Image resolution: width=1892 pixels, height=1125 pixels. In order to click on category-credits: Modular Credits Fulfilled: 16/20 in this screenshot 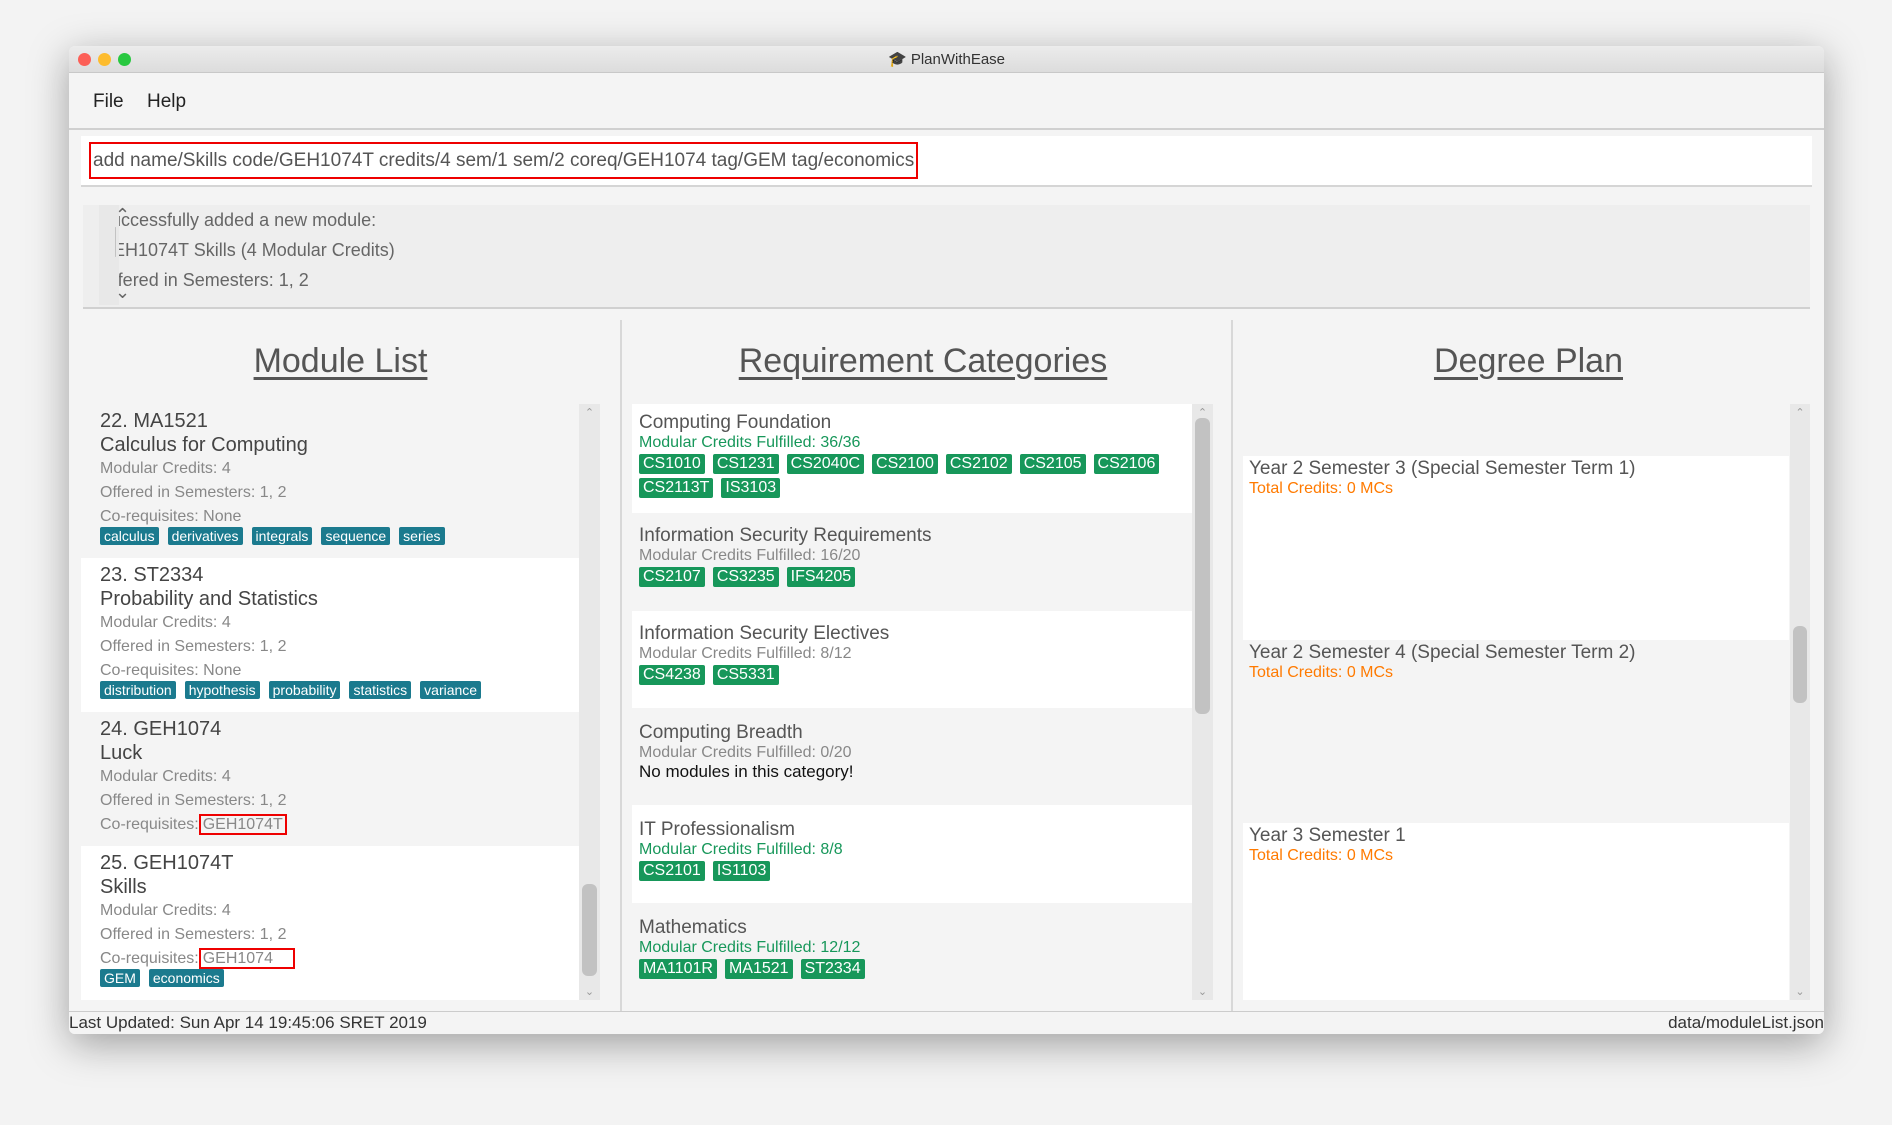, I will do `click(750, 555)`.